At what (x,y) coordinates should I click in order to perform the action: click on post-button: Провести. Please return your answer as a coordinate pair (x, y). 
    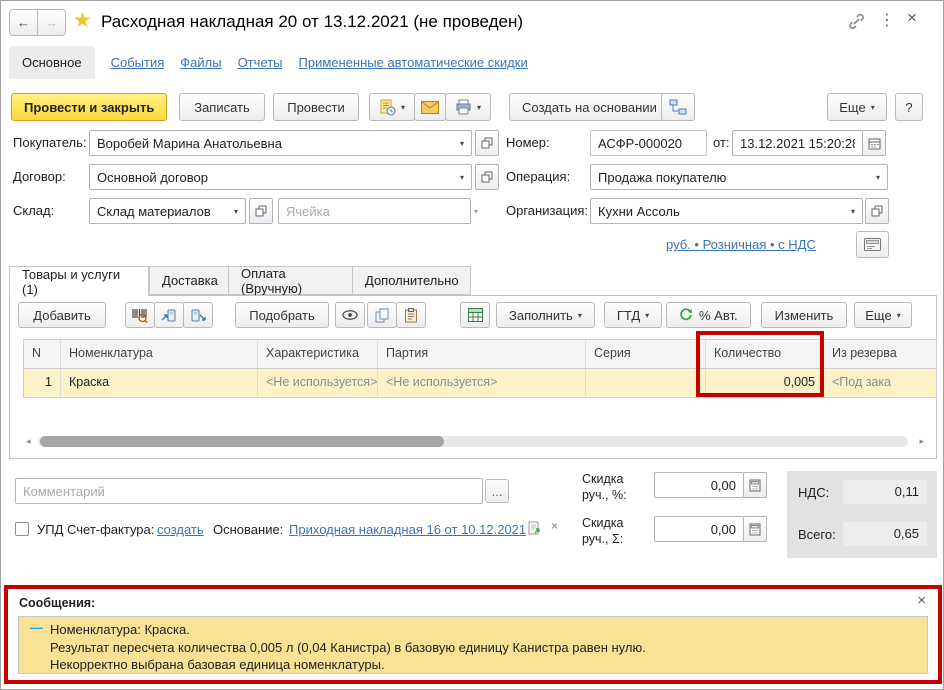
    Looking at the image, I should click on (316, 107).